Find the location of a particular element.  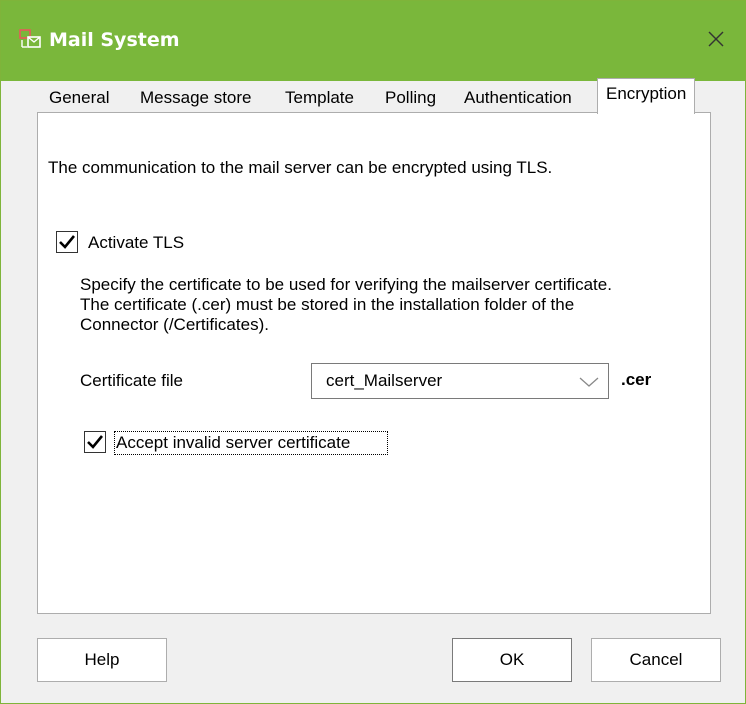

mail-system-icon is located at coordinates (30, 40).